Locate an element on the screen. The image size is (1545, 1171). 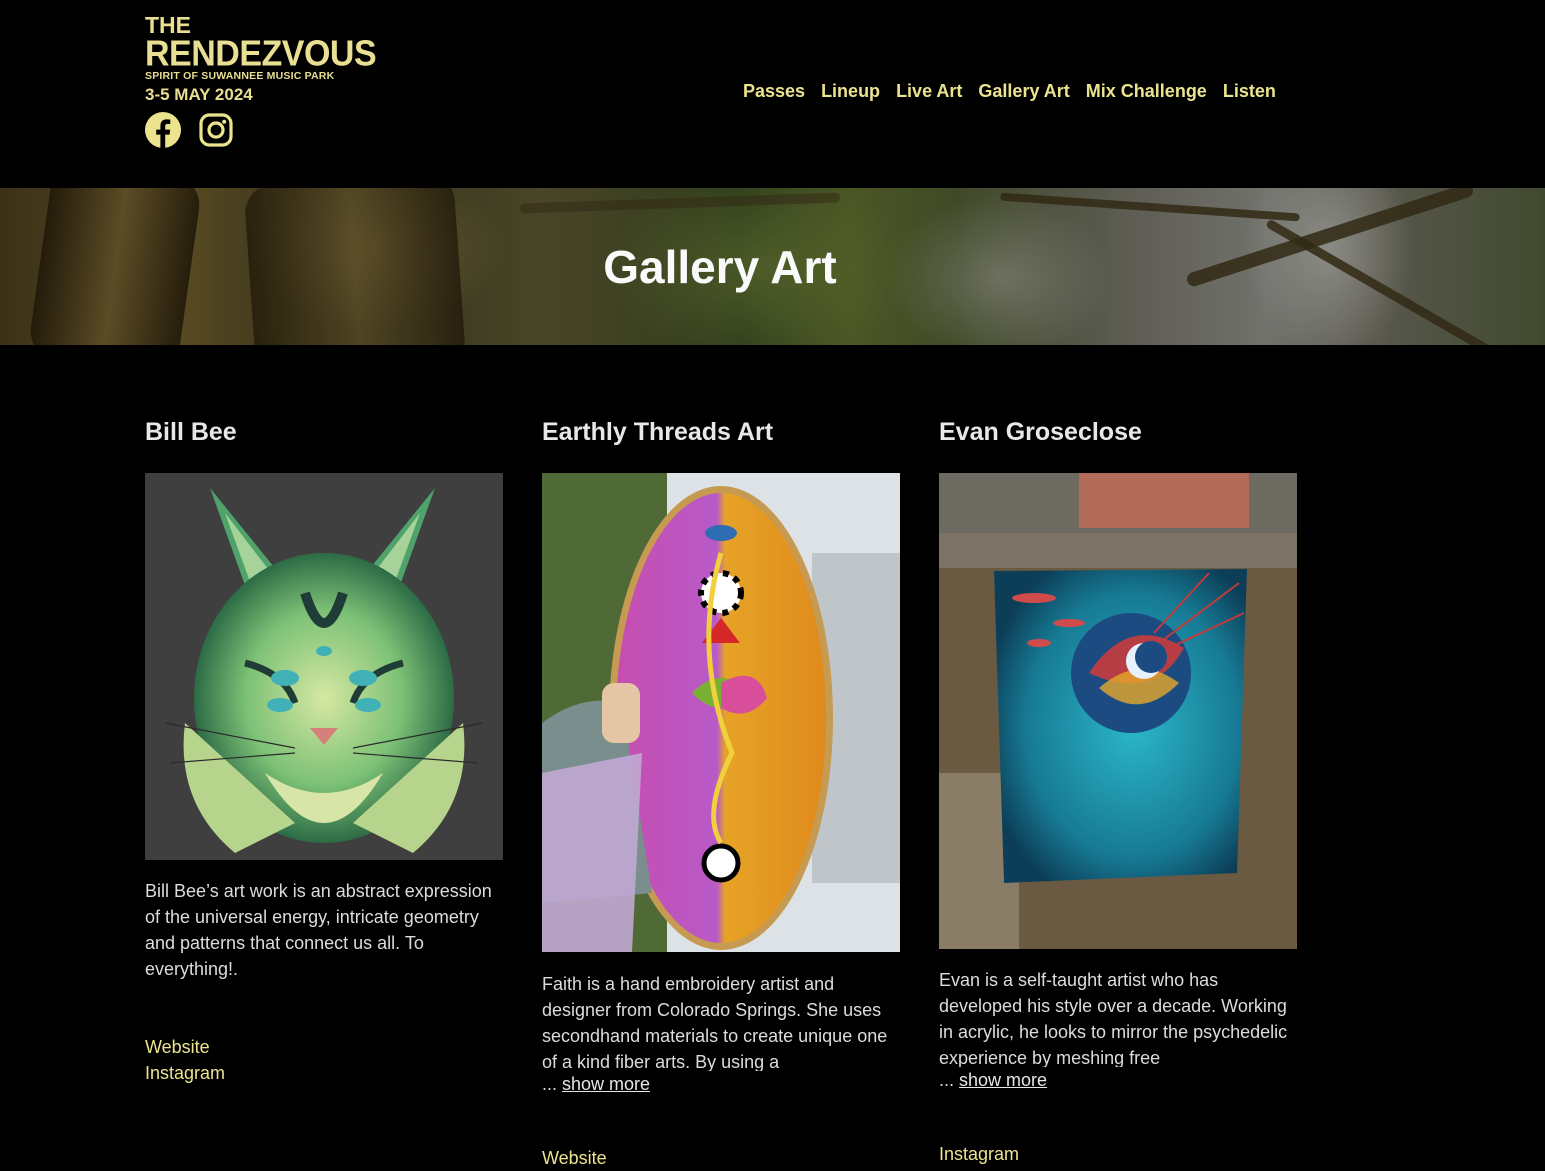
nav-live-art: Live Art is located at coordinates (929, 91).